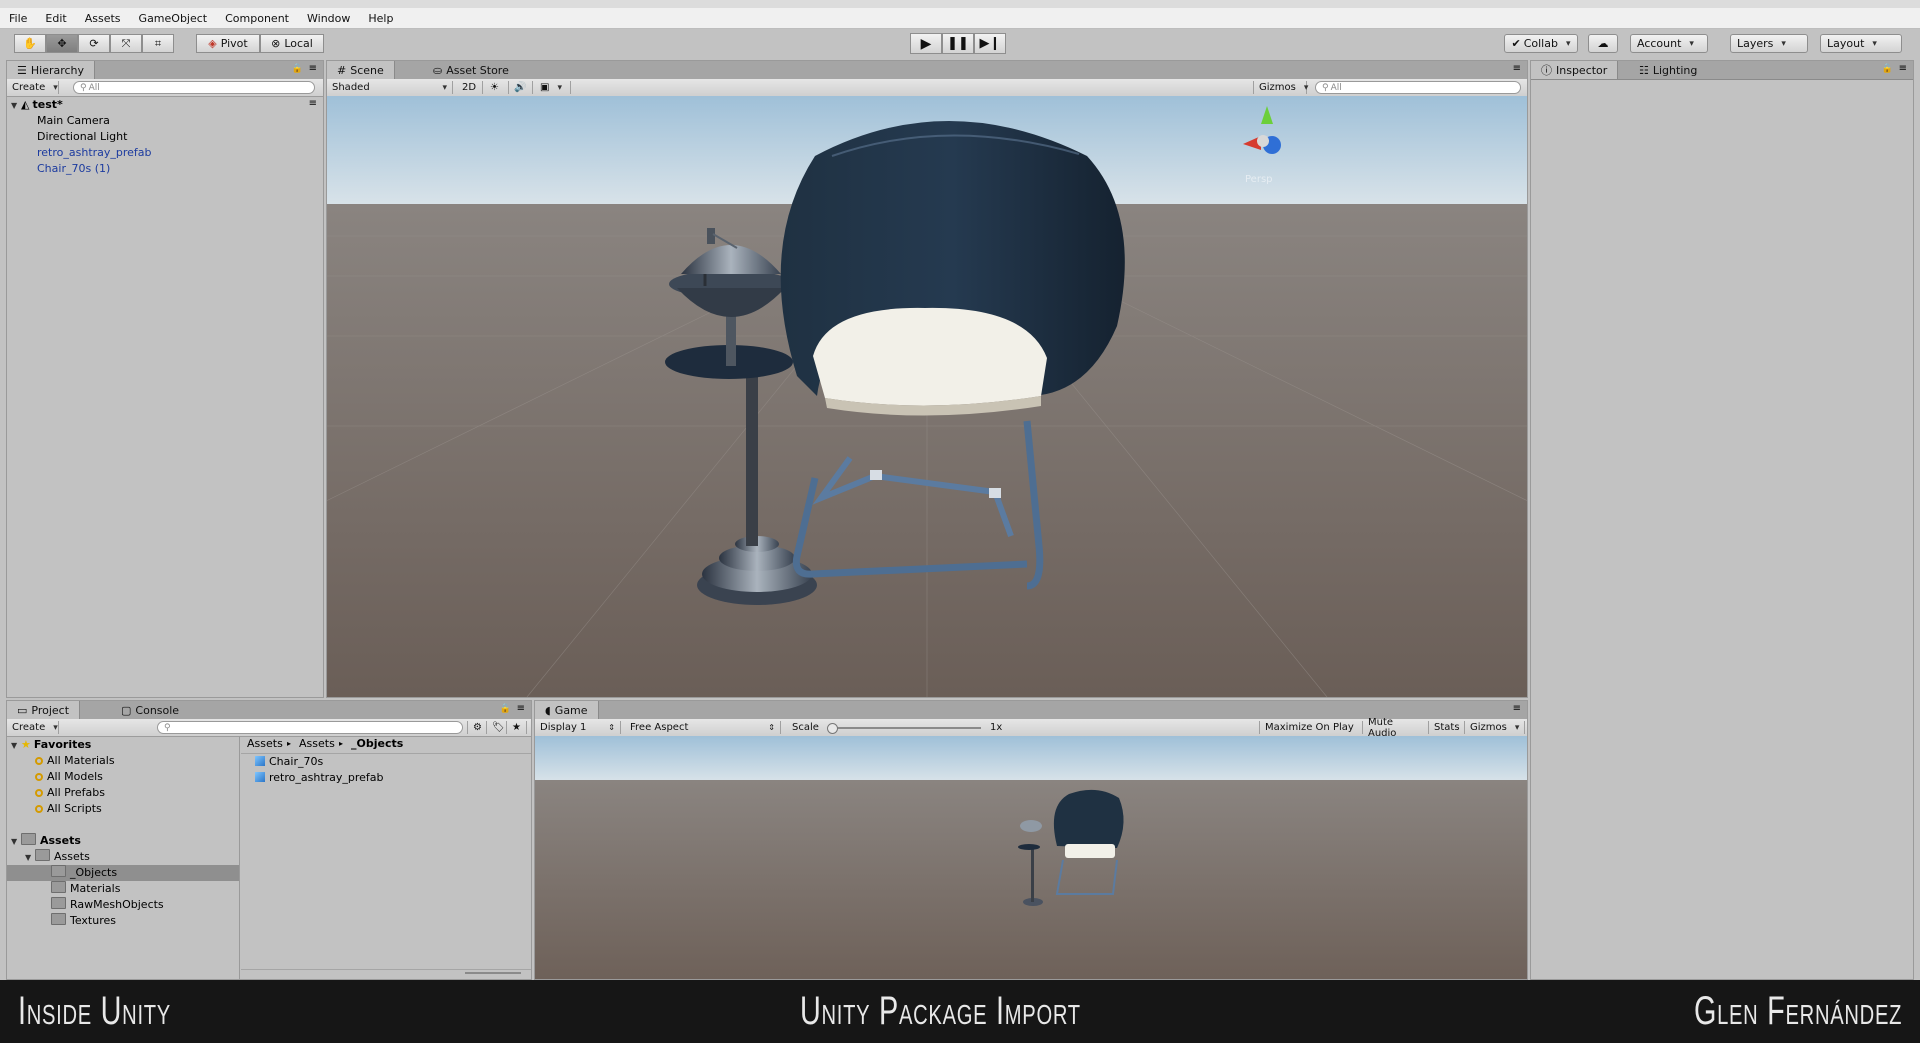 This screenshot has height=1043, width=1920. Describe the element at coordinates (194, 87) in the screenshot. I see `hierarchy-search-input: ⚲ All` at that location.